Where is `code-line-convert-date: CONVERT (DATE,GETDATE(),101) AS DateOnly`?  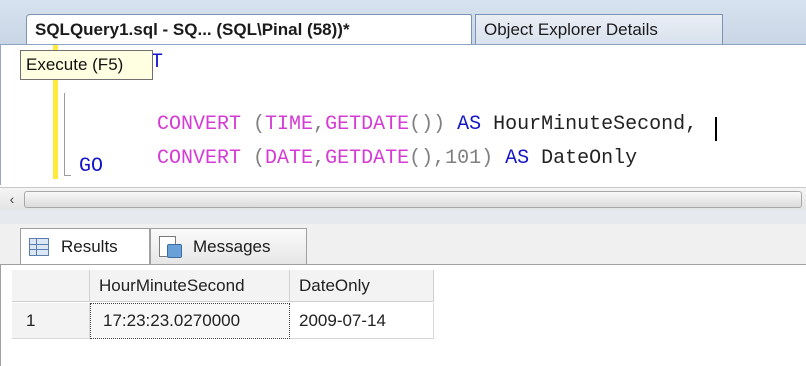
code-line-convert-date: CONVERT (DATE,GETDATE(),101) AS DateOnly is located at coordinates (397, 158).